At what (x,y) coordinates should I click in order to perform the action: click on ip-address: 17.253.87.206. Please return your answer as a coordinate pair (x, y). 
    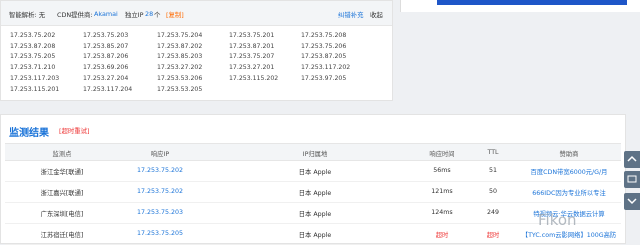
    Looking at the image, I should click on (106, 57).